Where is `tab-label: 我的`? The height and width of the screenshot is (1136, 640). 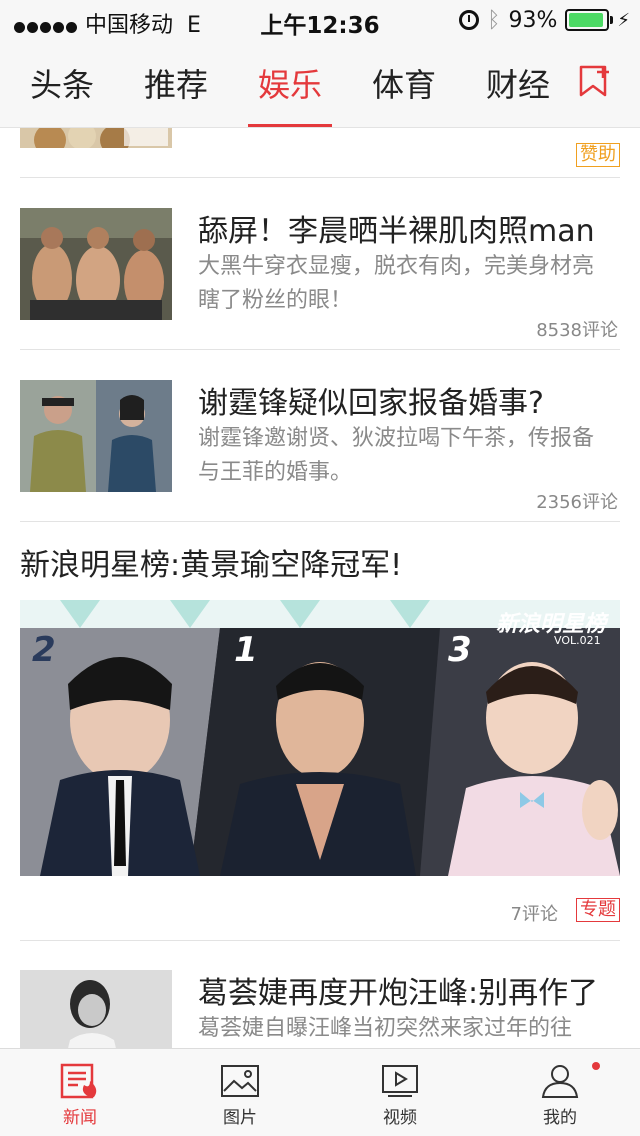 tab-label: 我的 is located at coordinates (560, 1118).